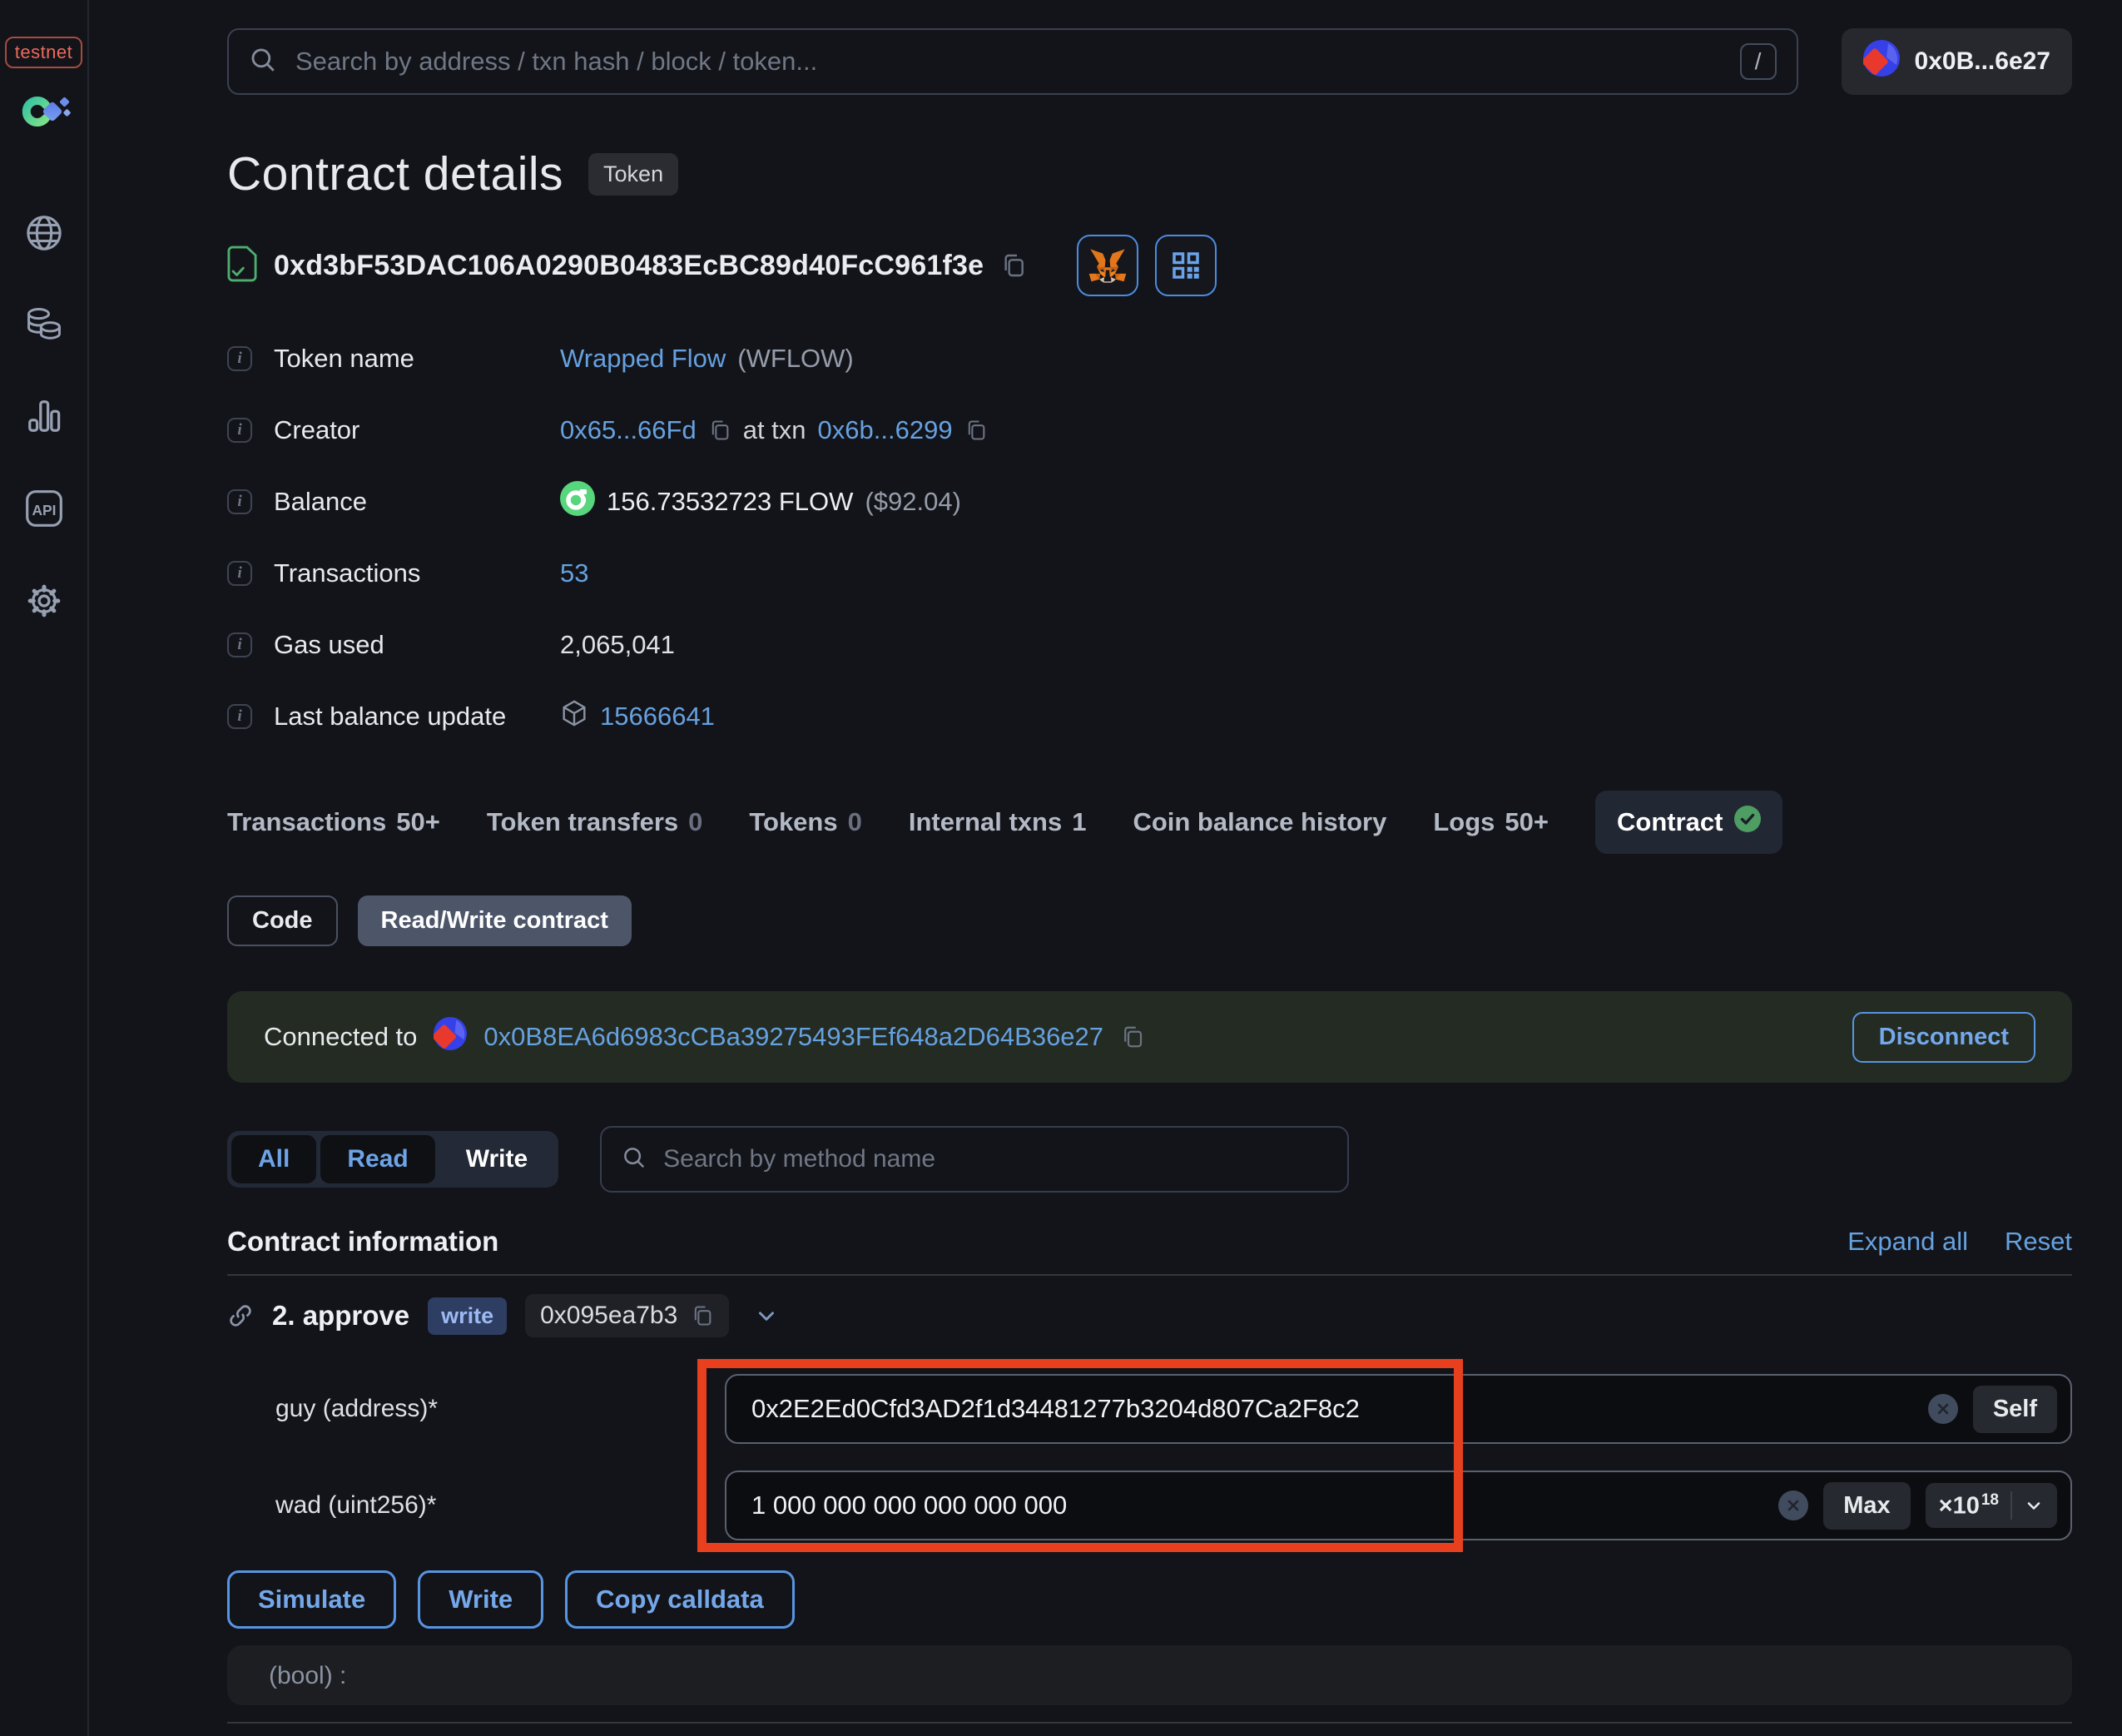  What do you see at coordinates (577, 502) in the screenshot?
I see `flow-coin-icon` at bounding box center [577, 502].